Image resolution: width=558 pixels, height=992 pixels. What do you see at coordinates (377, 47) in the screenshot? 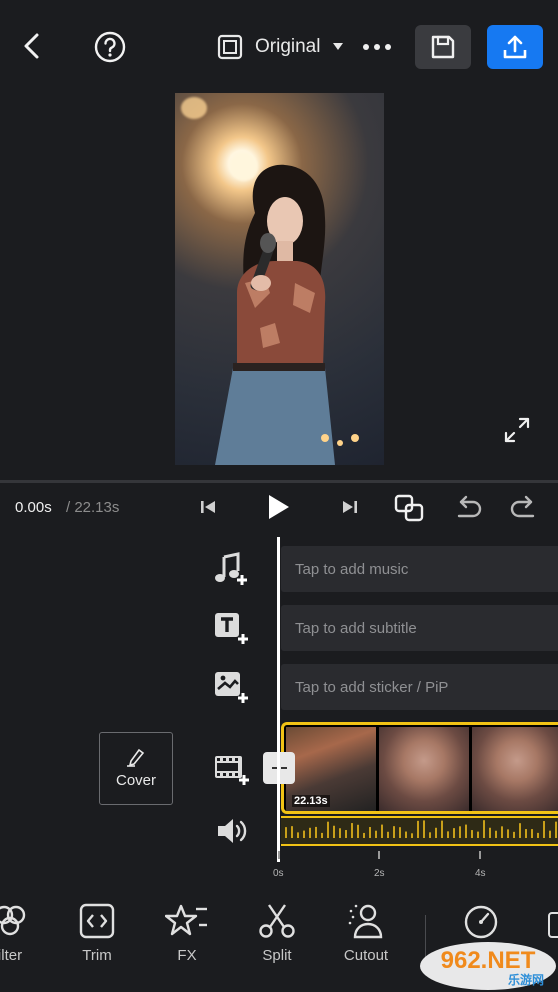
I see `more-button` at bounding box center [377, 47].